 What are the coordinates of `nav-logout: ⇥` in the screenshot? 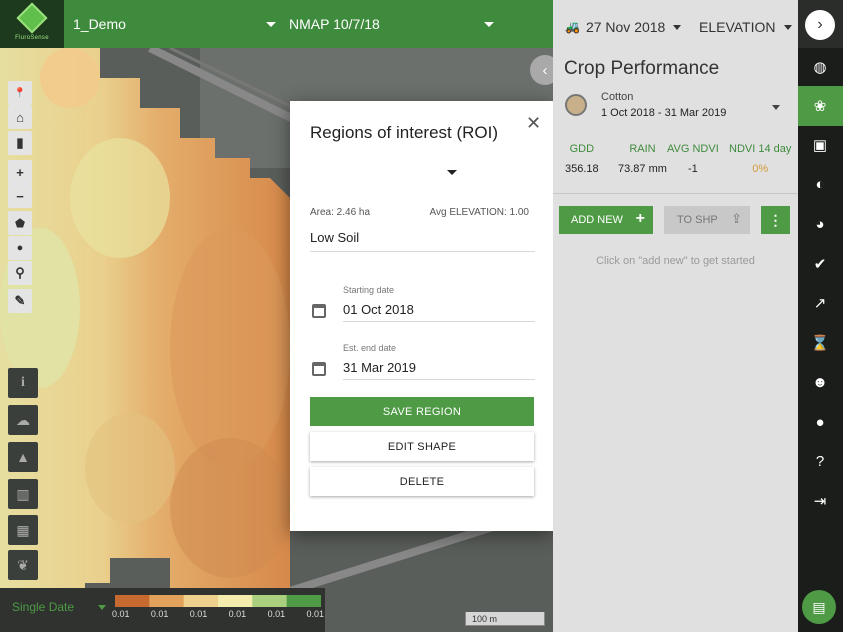 It's located at (820, 501).